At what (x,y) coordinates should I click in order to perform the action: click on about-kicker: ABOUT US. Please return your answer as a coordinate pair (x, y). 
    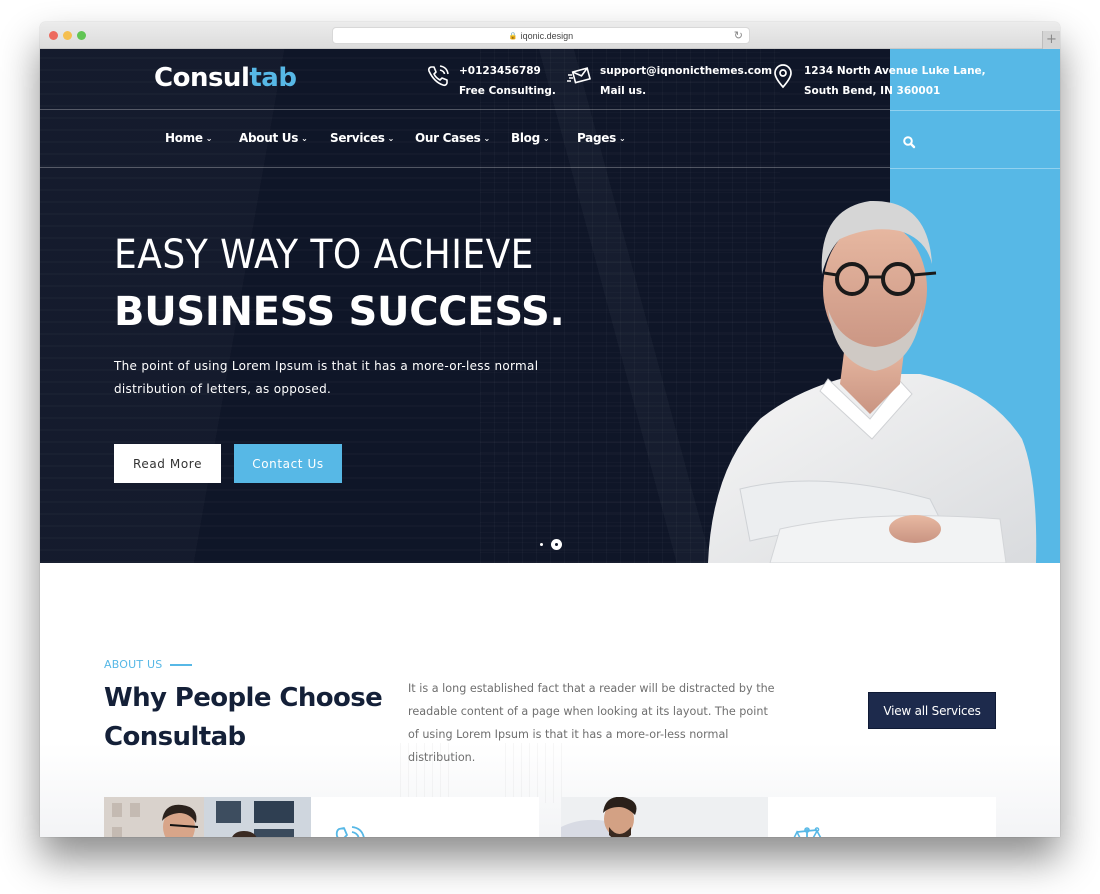
    Looking at the image, I should click on (148, 664).